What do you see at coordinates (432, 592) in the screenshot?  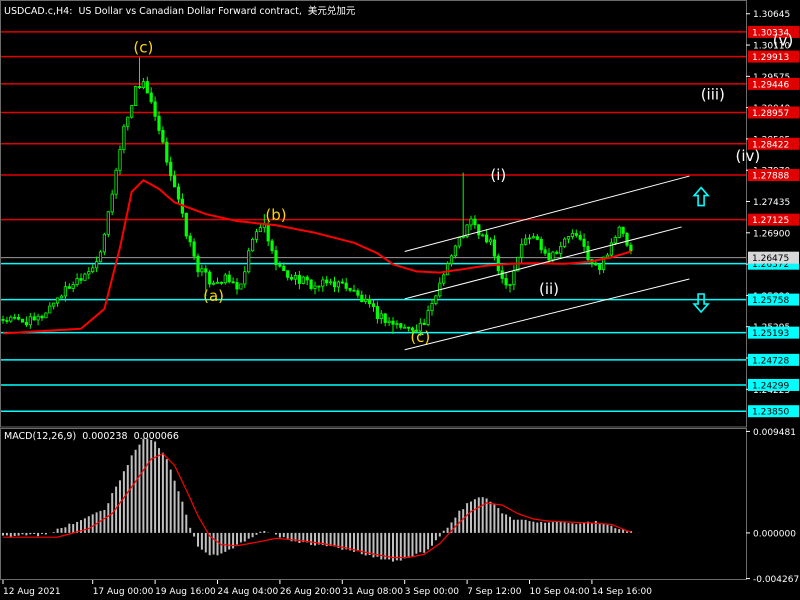 I see `time-axis-label: 3 Sep 00:00` at bounding box center [432, 592].